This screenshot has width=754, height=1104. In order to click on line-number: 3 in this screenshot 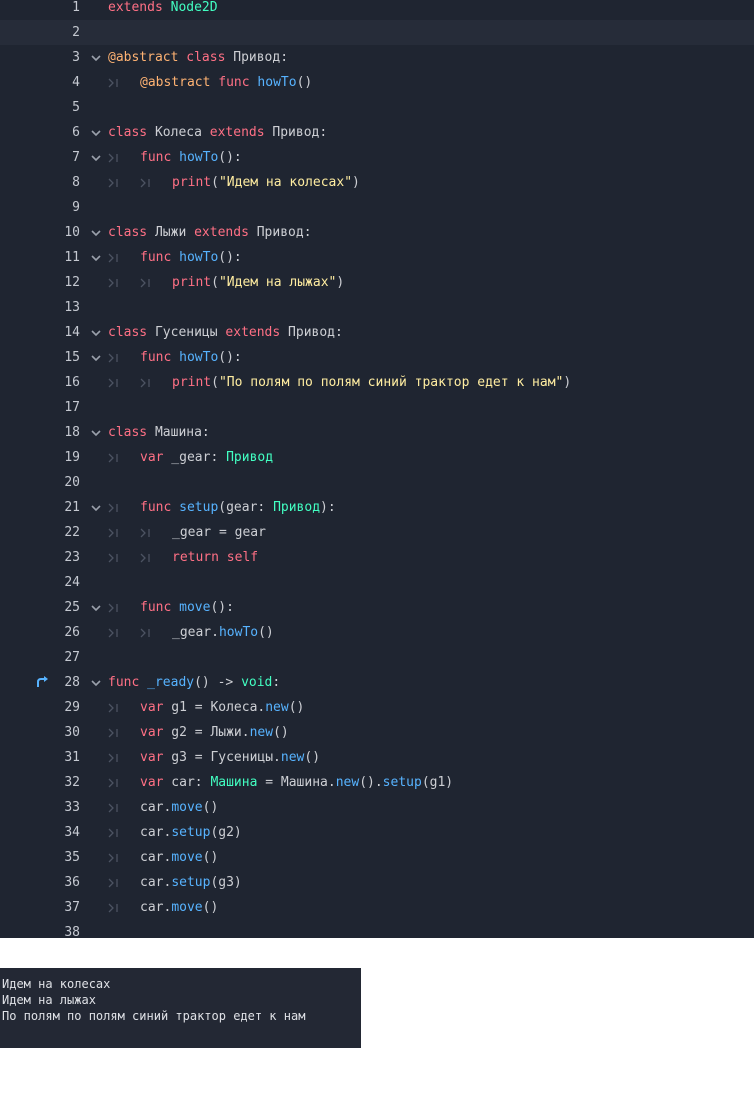, I will do `click(40, 57)`.